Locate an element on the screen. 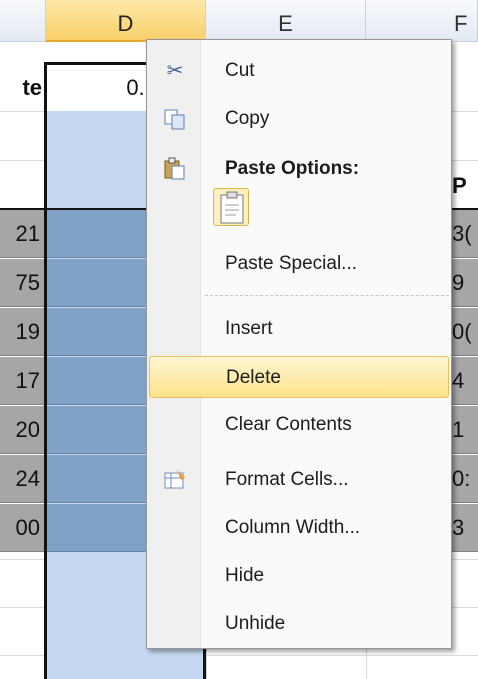  cell-f-value: 1 is located at coordinates (465, 430).